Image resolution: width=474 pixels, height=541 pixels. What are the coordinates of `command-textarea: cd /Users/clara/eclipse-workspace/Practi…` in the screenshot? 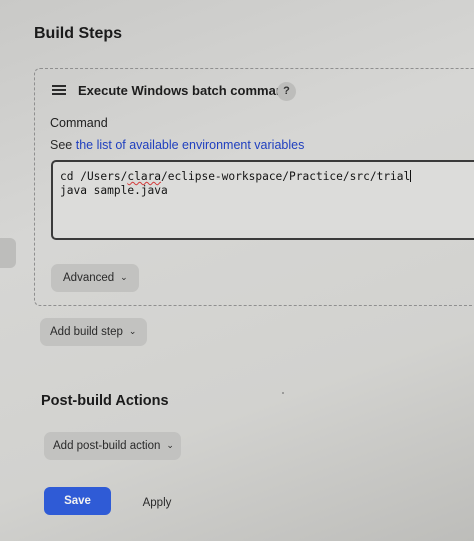 It's located at (262, 200).